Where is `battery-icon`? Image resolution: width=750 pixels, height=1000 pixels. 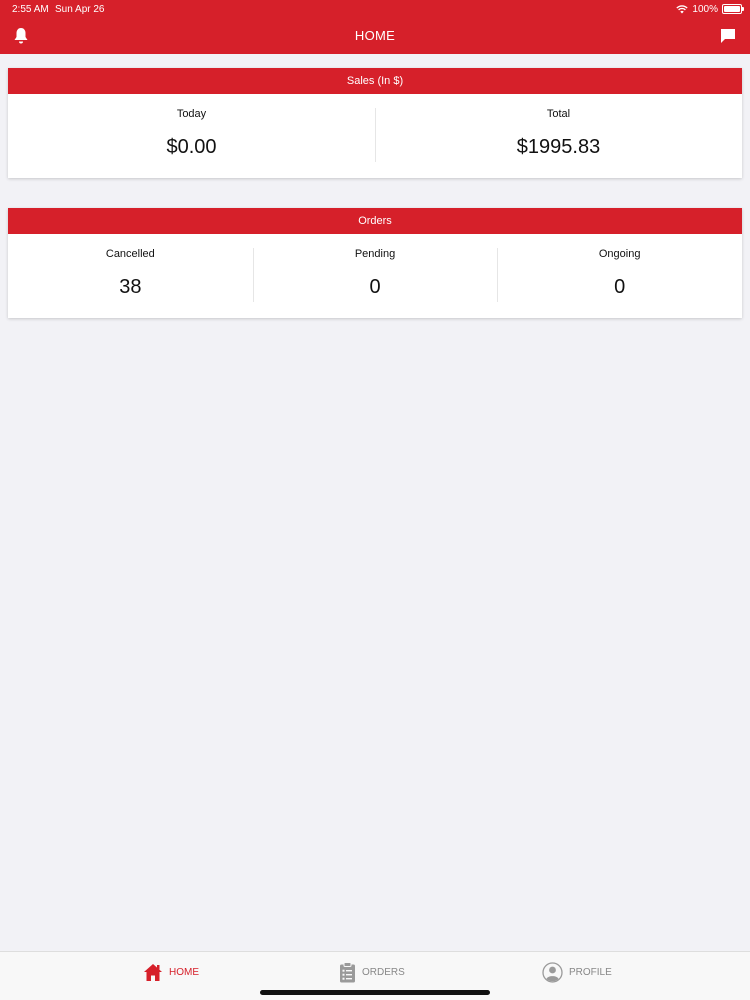 battery-icon is located at coordinates (733, 9).